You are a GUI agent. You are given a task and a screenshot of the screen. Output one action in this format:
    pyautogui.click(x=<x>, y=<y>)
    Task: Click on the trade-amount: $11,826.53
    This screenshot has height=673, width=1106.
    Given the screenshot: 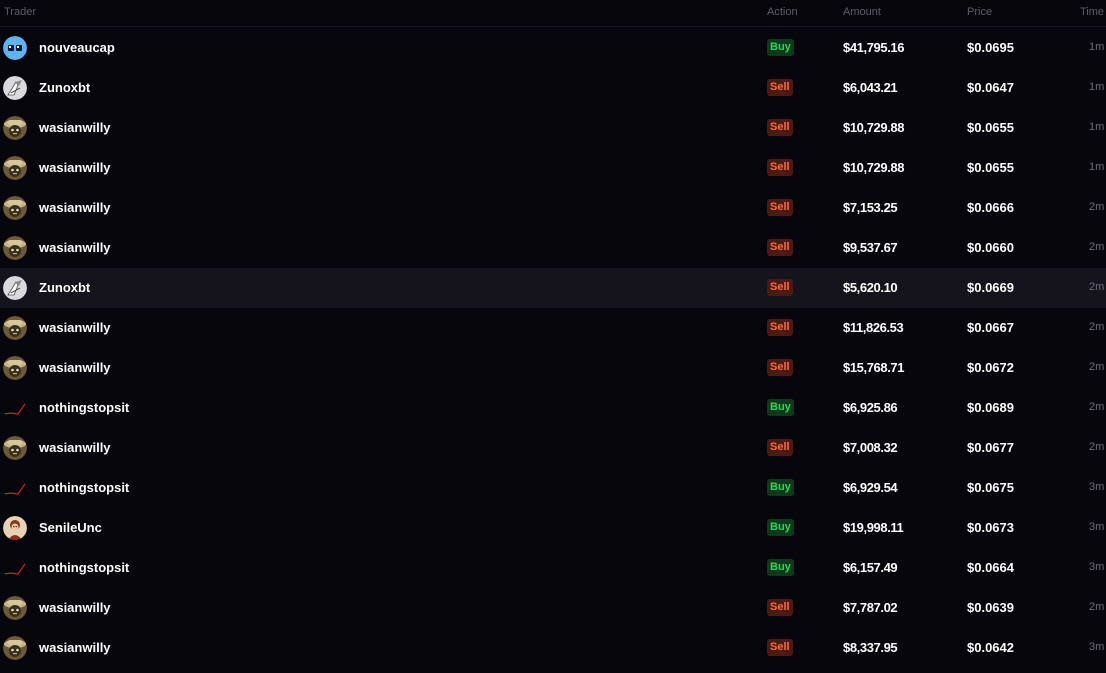 What is the action you would take?
    pyautogui.click(x=873, y=327)
    